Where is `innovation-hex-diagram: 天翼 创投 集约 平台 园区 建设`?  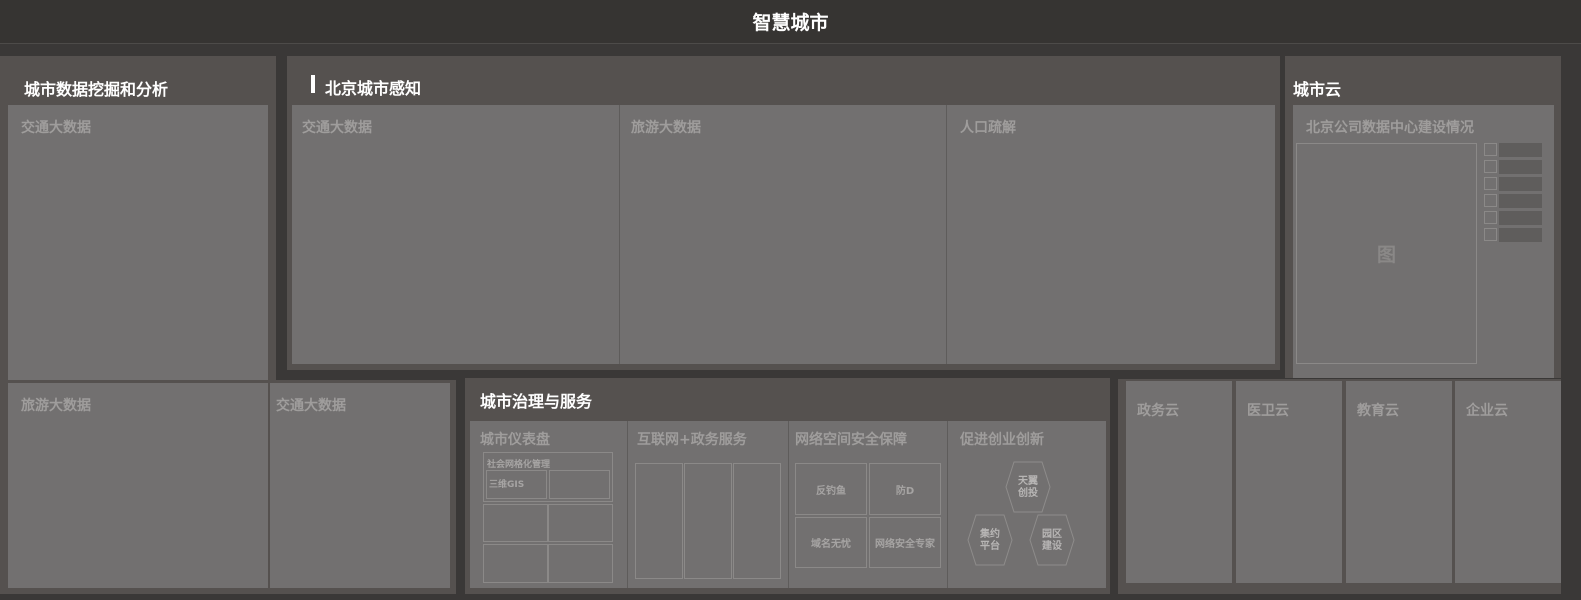
innovation-hex-diagram: 天翼 创投 集约 平台 园区 建设 is located at coordinates (1021, 513).